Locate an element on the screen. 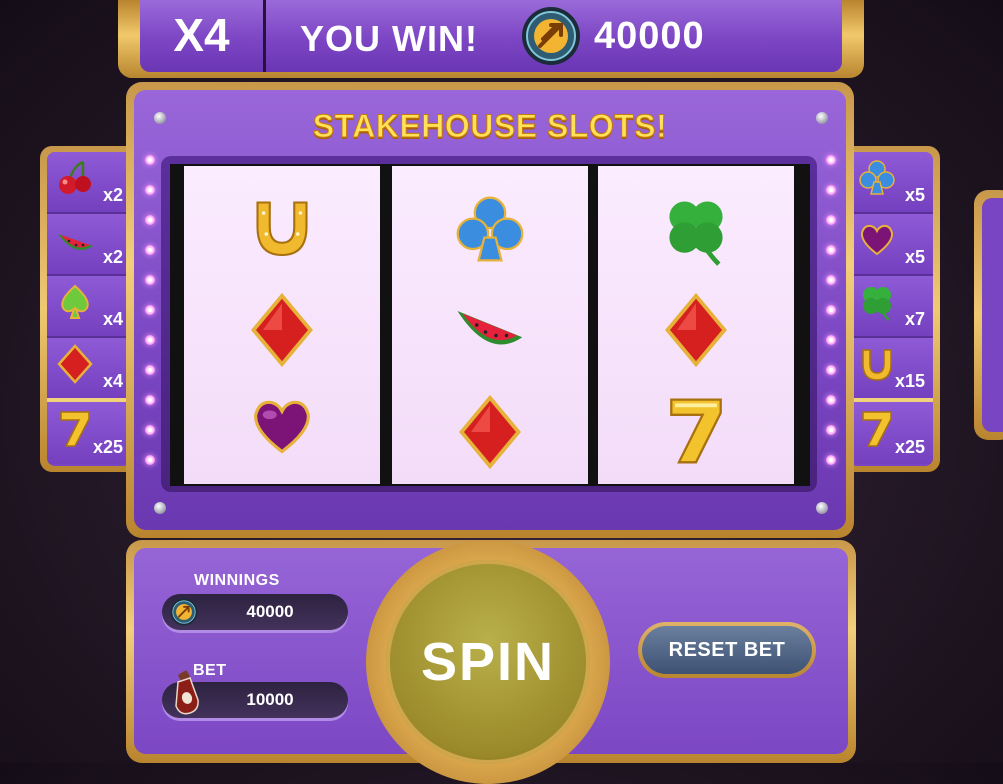 This screenshot has height=784, width=1003. winnings-label: WINNINGS is located at coordinates (237, 580).